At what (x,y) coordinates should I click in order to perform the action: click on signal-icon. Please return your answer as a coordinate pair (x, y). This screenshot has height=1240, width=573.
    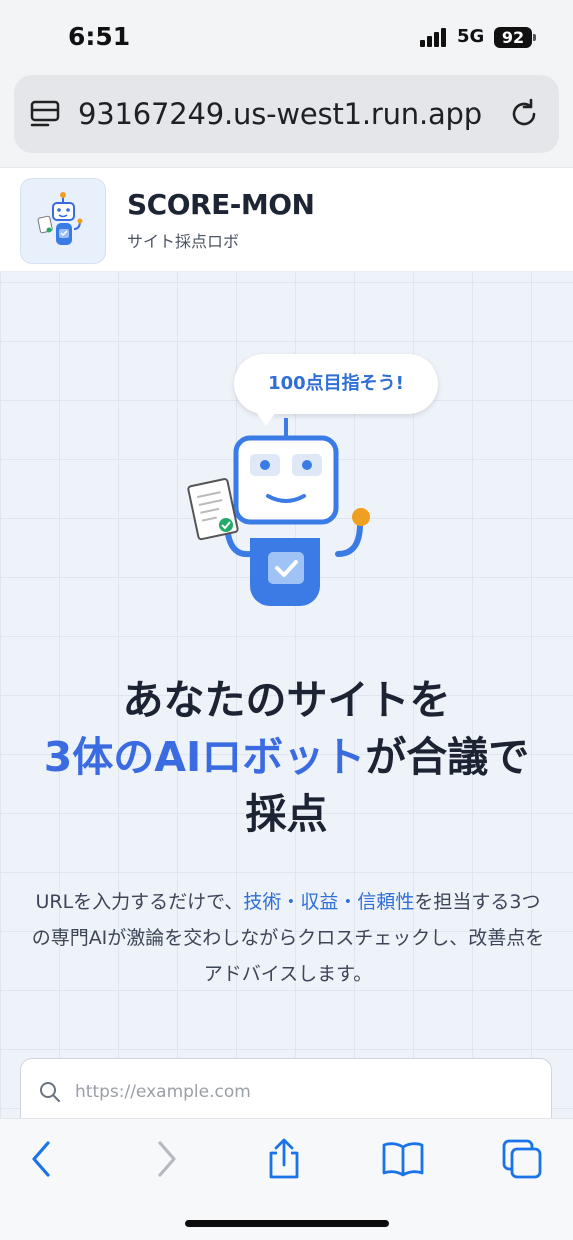
    Looking at the image, I should click on (435, 37).